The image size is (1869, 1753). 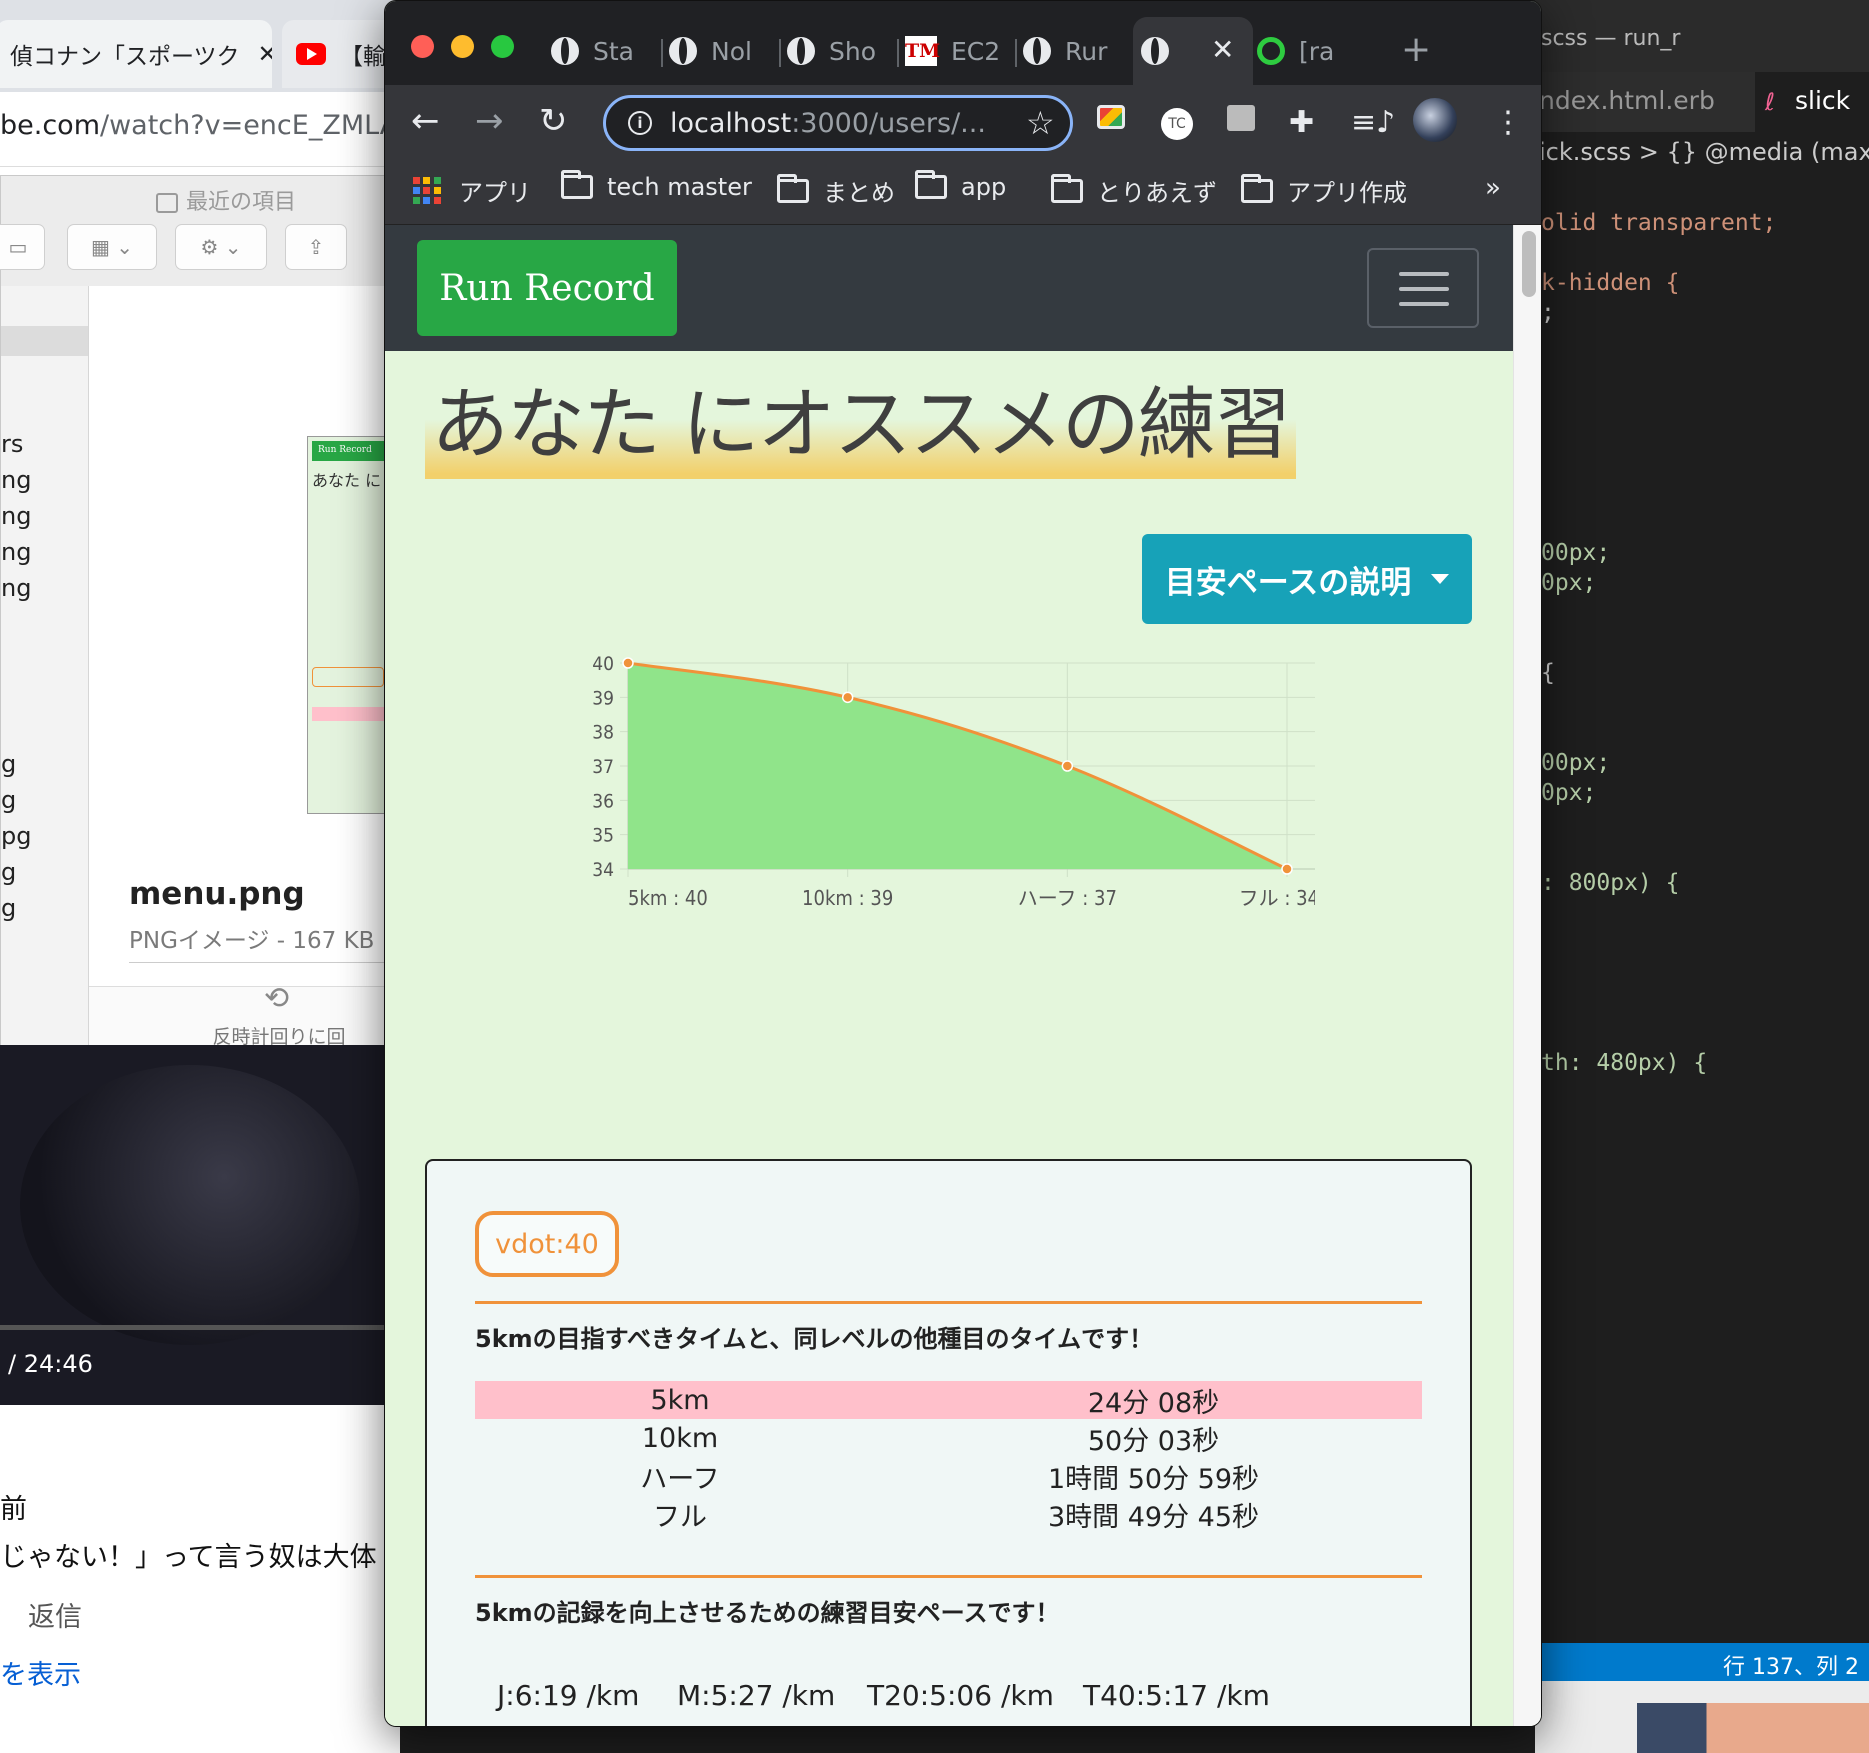 What do you see at coordinates (200, 1225) in the screenshot?
I see `video-player: / 24:46` at bounding box center [200, 1225].